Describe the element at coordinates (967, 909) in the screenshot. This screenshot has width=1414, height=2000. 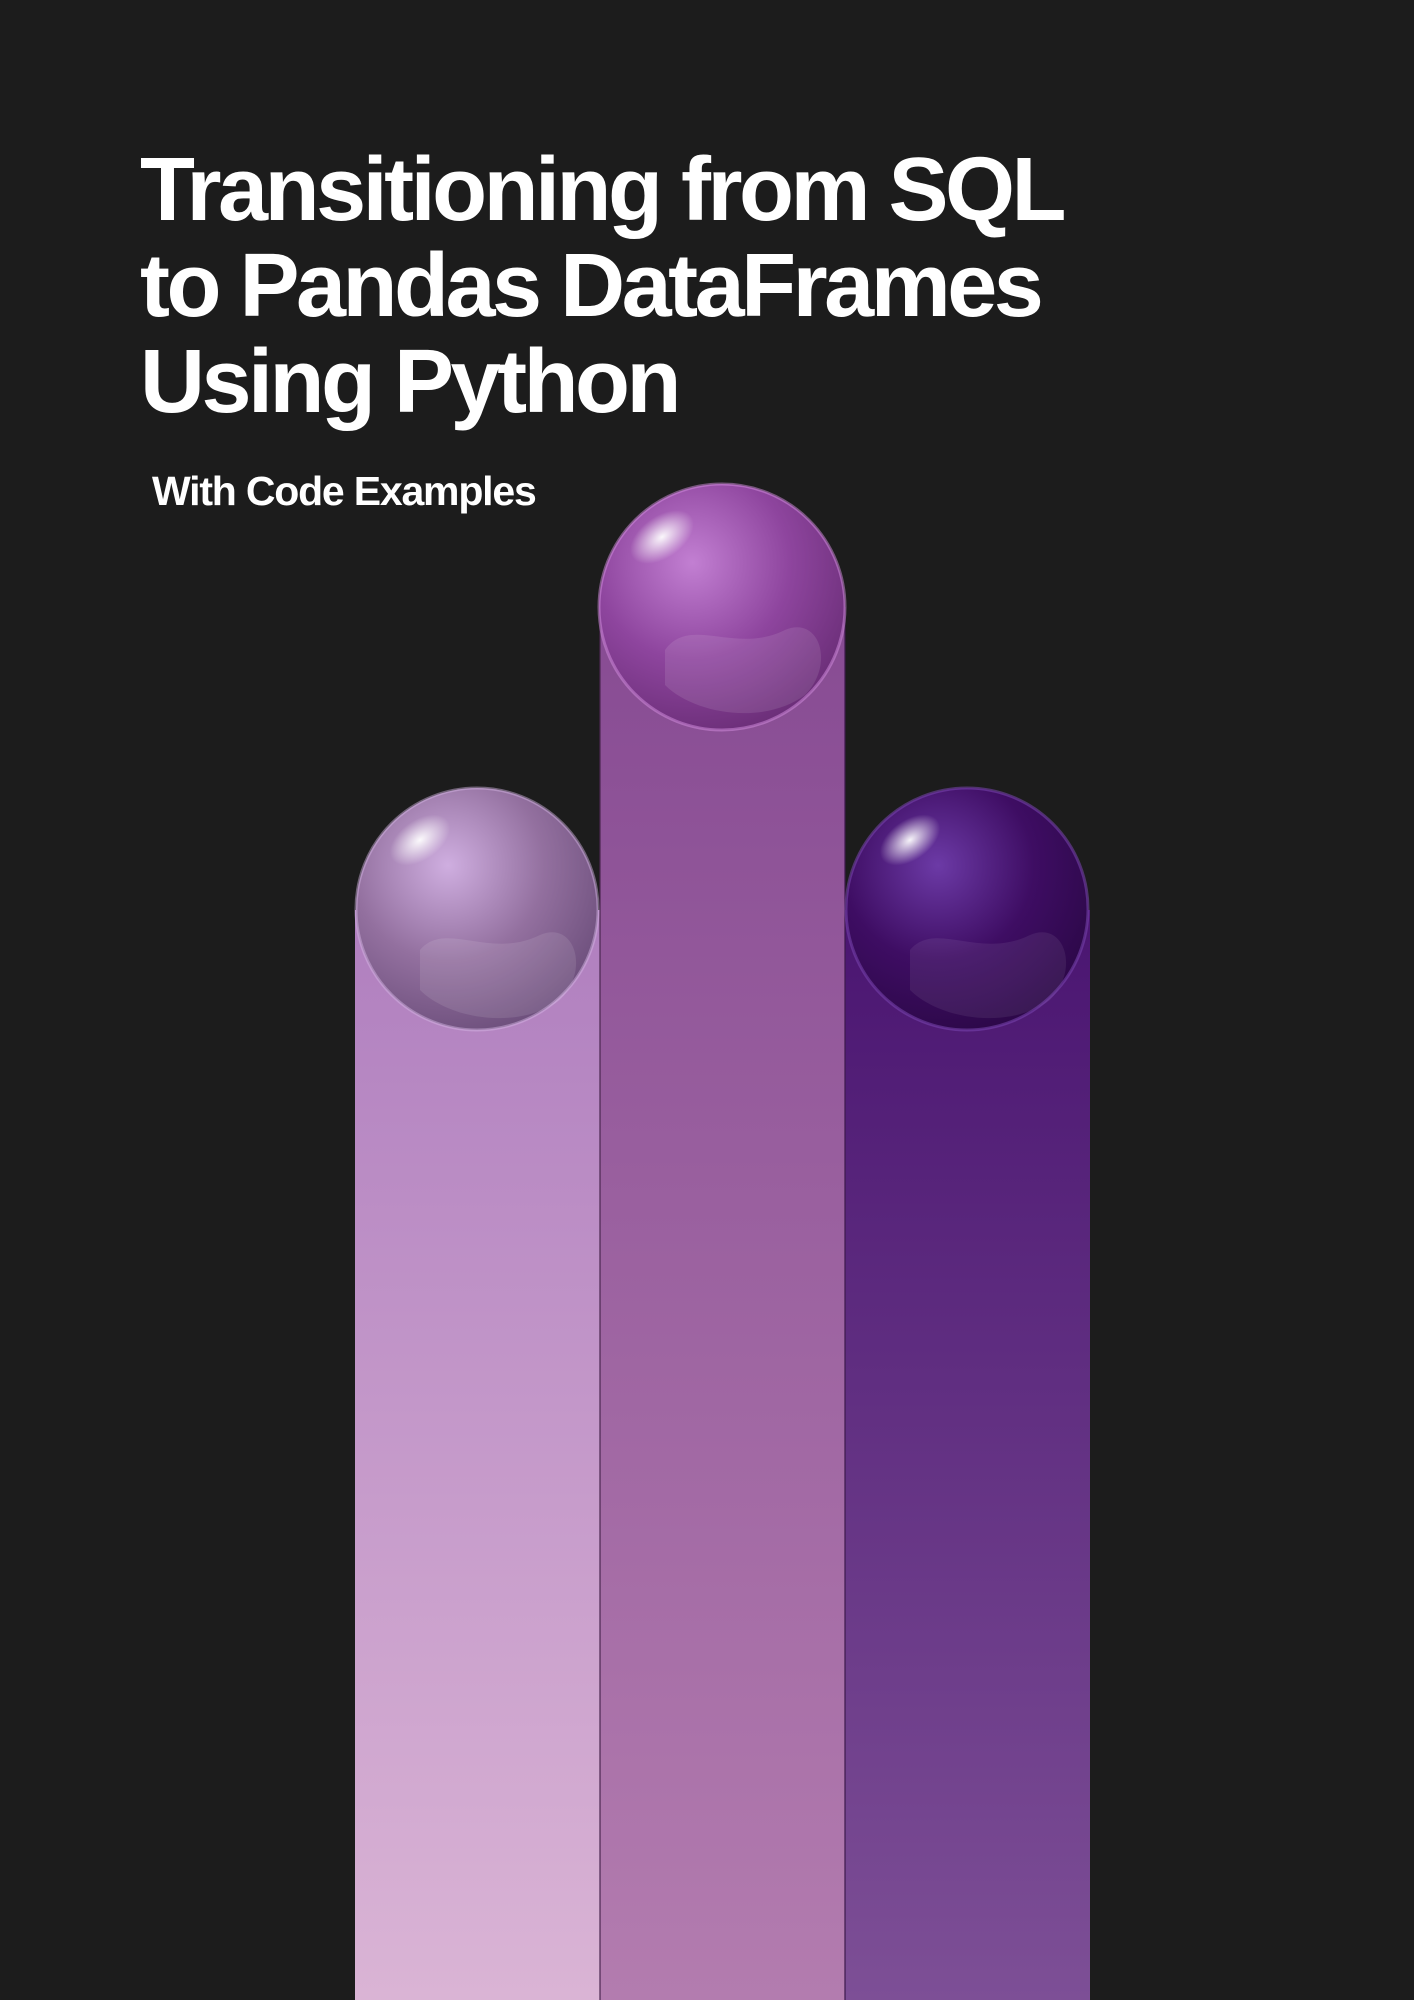
I see `right-sphere` at that location.